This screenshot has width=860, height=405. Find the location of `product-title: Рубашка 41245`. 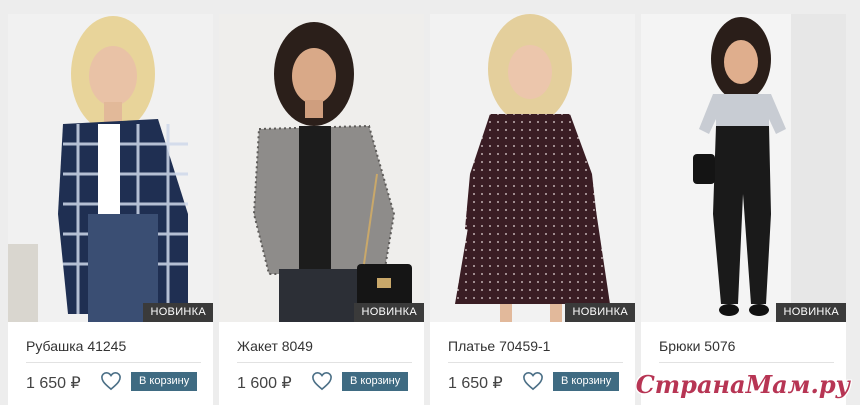

product-title: Рубашка 41245 is located at coordinates (76, 346).